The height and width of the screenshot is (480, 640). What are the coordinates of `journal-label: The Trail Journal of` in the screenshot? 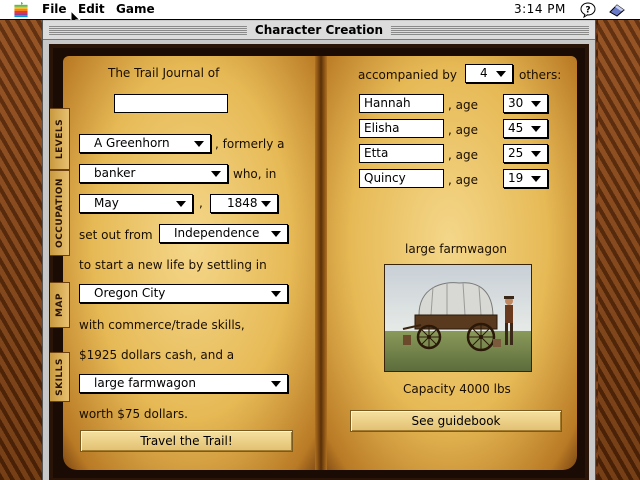 It's located at (164, 73).